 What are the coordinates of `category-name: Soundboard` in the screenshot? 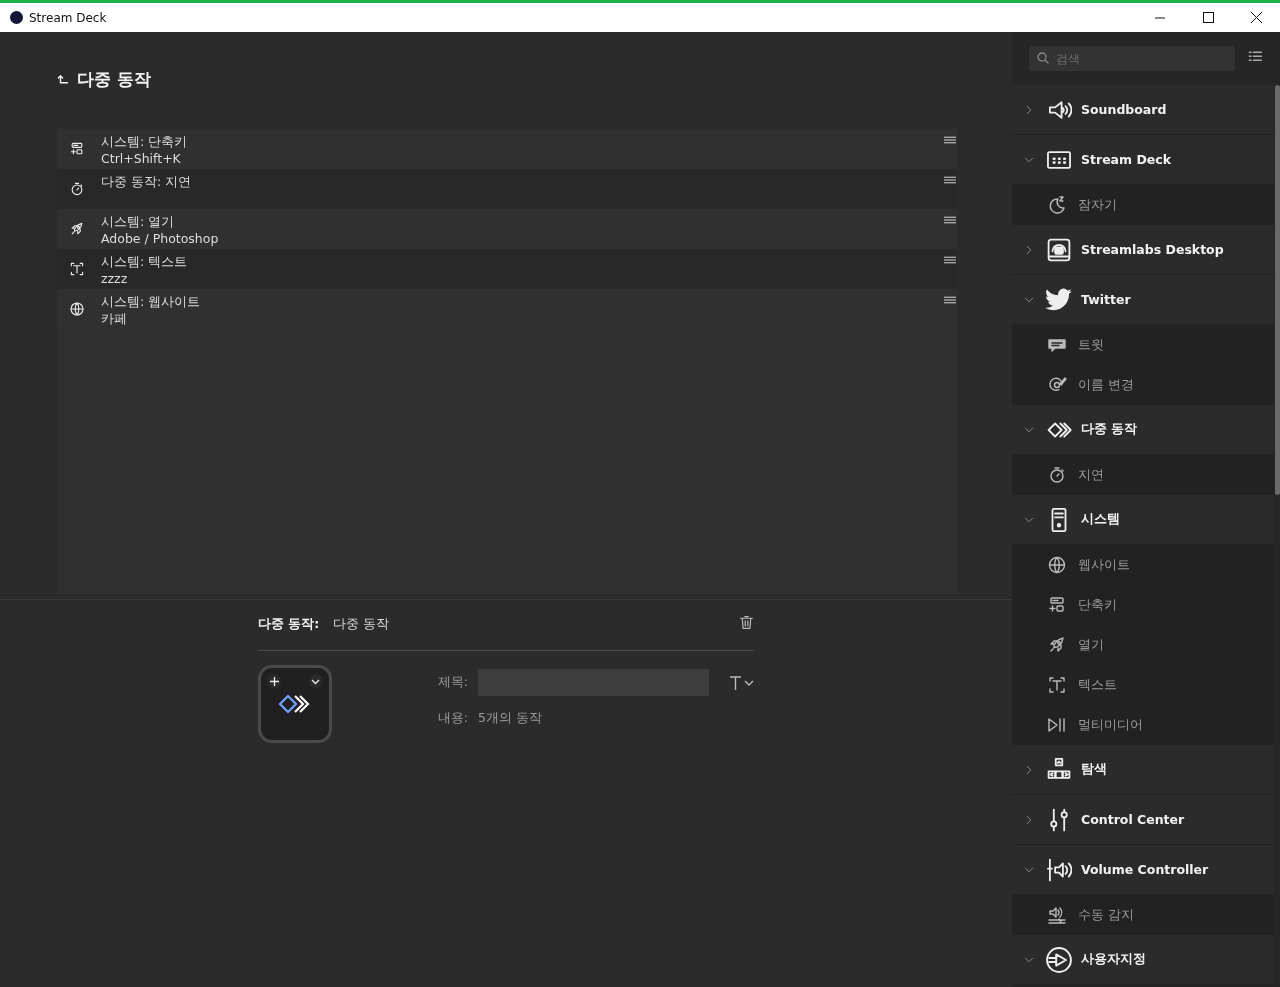 It's located at (1124, 109).